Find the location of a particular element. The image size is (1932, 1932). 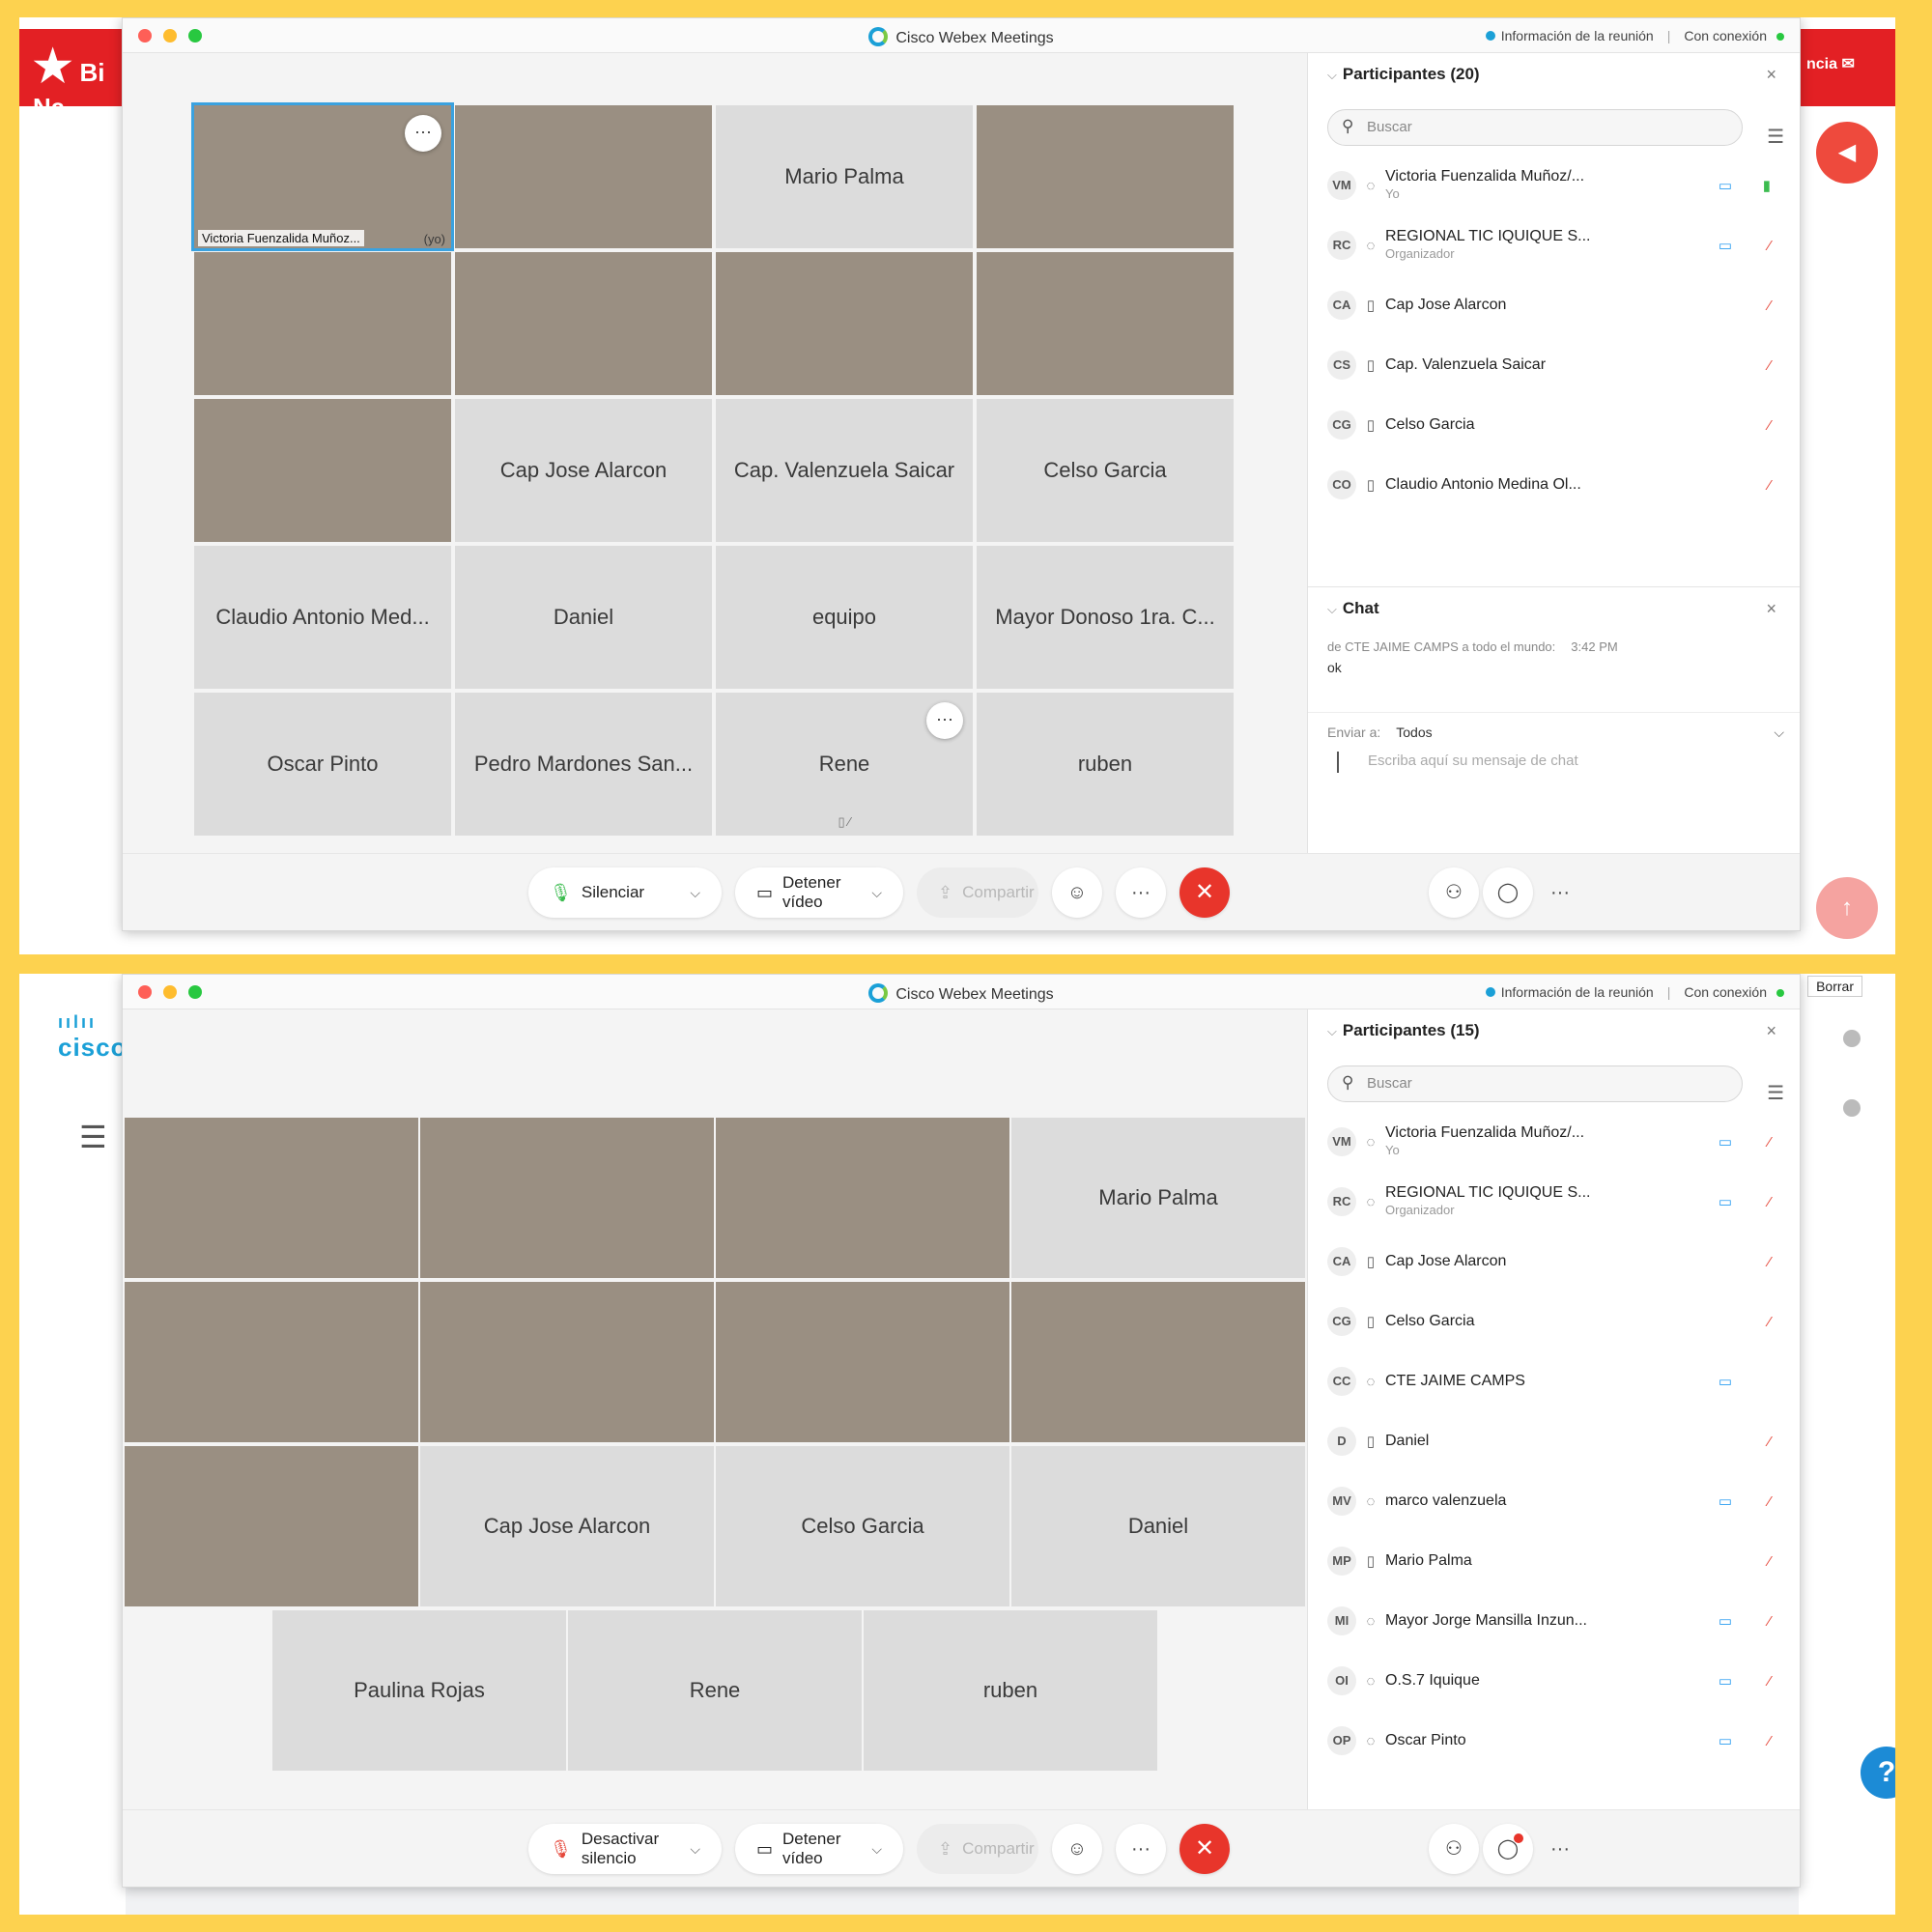

participant-tile: Rene is located at coordinates (715, 1690).